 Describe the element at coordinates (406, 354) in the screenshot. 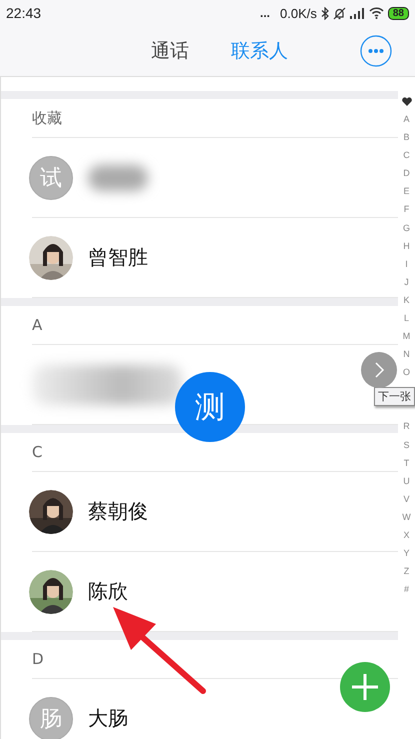

I see `index-letter: N` at that location.